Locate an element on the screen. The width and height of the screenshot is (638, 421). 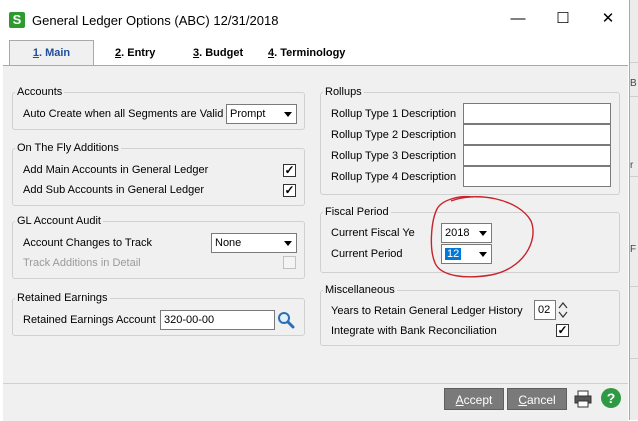
accept-label: ccept is located at coordinates (478, 400).